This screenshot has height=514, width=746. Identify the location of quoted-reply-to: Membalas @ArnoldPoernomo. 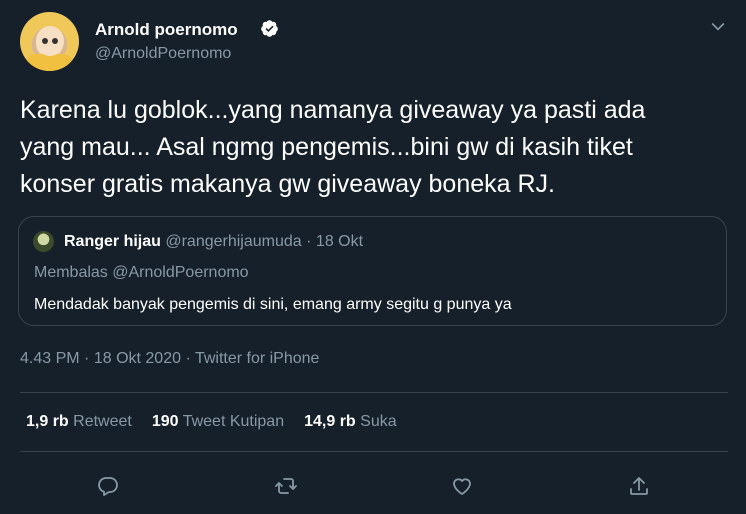
(141, 272).